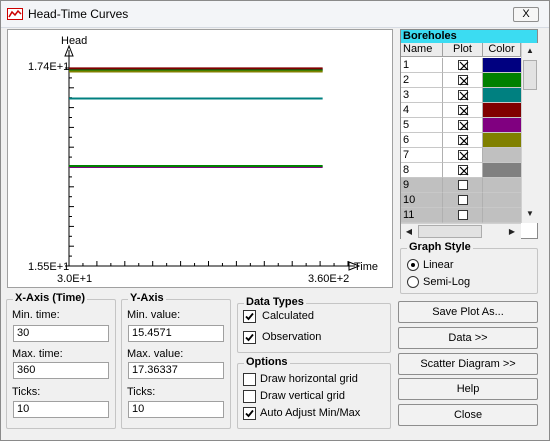 The image size is (550, 441). What do you see at coordinates (512, 232) in the screenshot?
I see `scroll-right-icon: ▶` at bounding box center [512, 232].